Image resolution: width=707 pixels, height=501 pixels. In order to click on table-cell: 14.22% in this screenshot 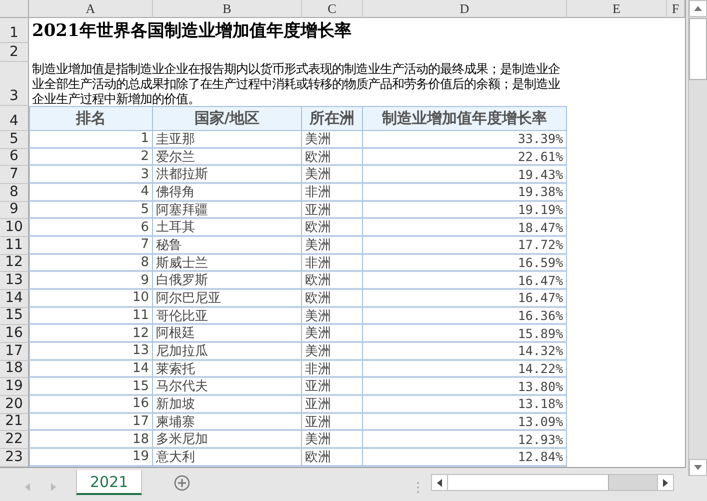, I will do `click(465, 369)`.